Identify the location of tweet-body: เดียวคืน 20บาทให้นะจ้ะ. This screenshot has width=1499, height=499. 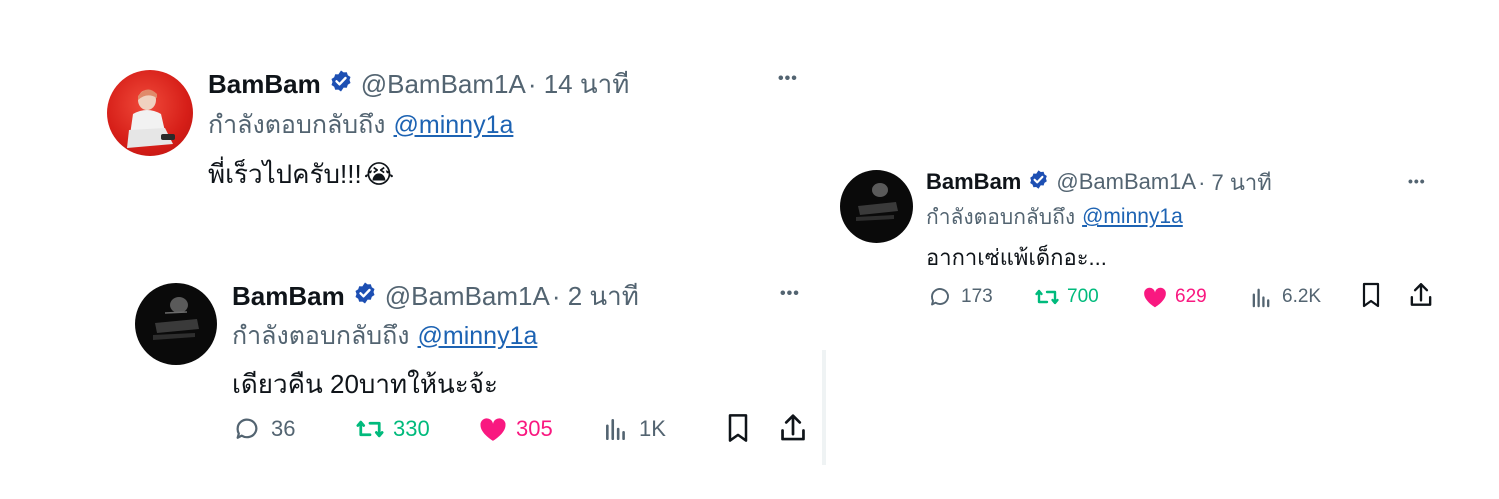
(365, 383).